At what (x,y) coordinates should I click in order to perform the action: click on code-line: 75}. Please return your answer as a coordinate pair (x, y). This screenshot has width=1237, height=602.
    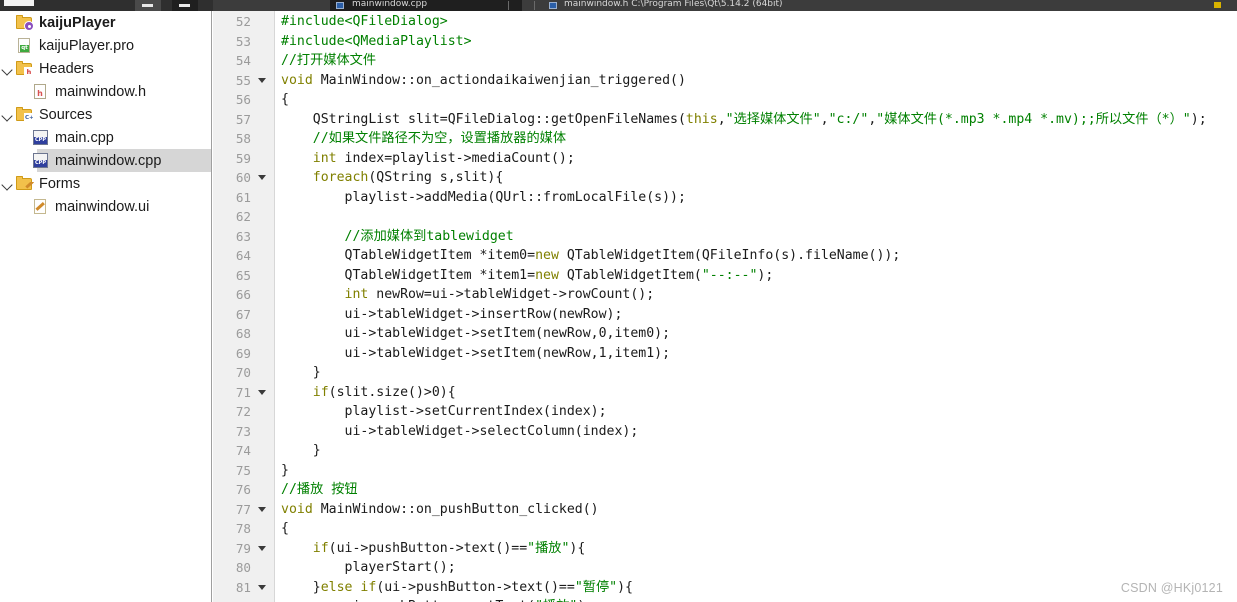
    Looking at the image, I should click on (725, 471).